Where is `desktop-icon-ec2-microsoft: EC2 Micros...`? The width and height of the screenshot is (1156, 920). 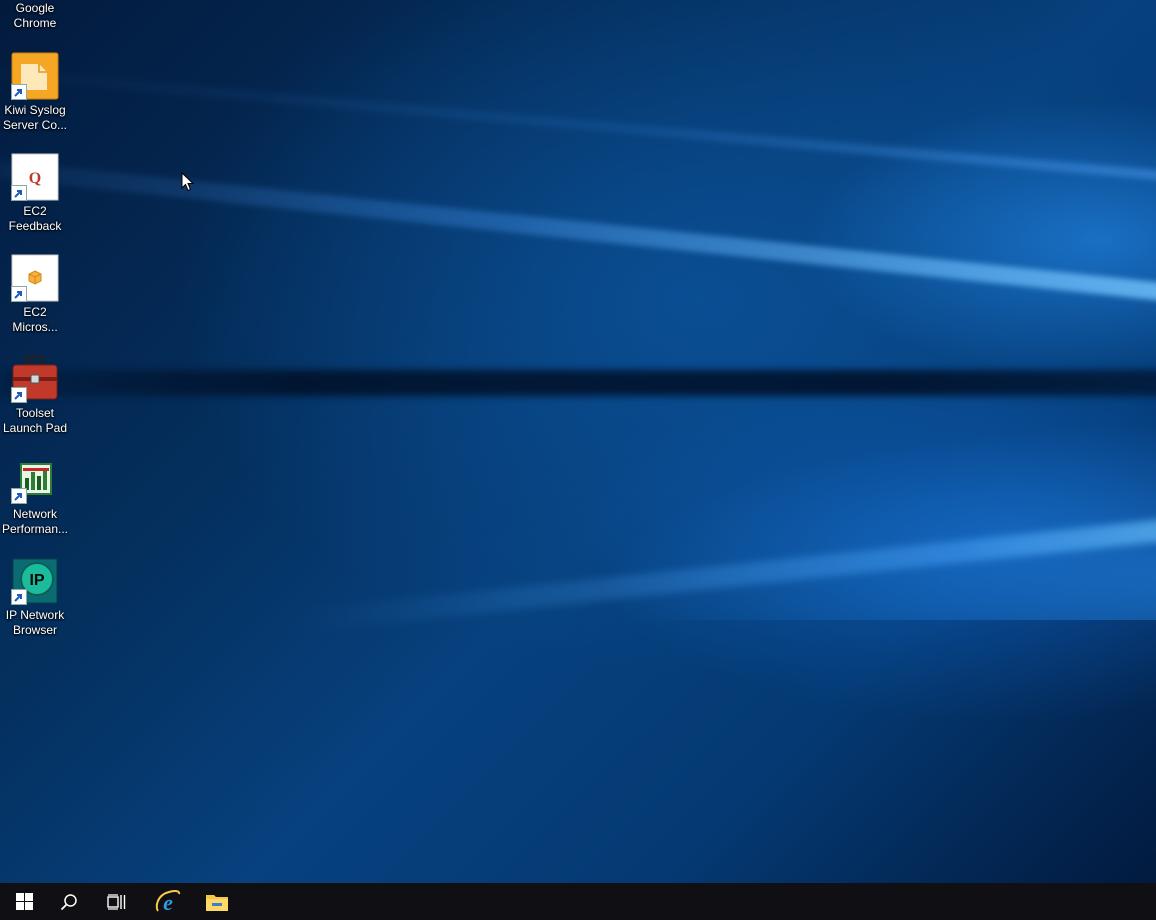 desktop-icon-ec2-microsoft: EC2 Micros... is located at coordinates (35, 294).